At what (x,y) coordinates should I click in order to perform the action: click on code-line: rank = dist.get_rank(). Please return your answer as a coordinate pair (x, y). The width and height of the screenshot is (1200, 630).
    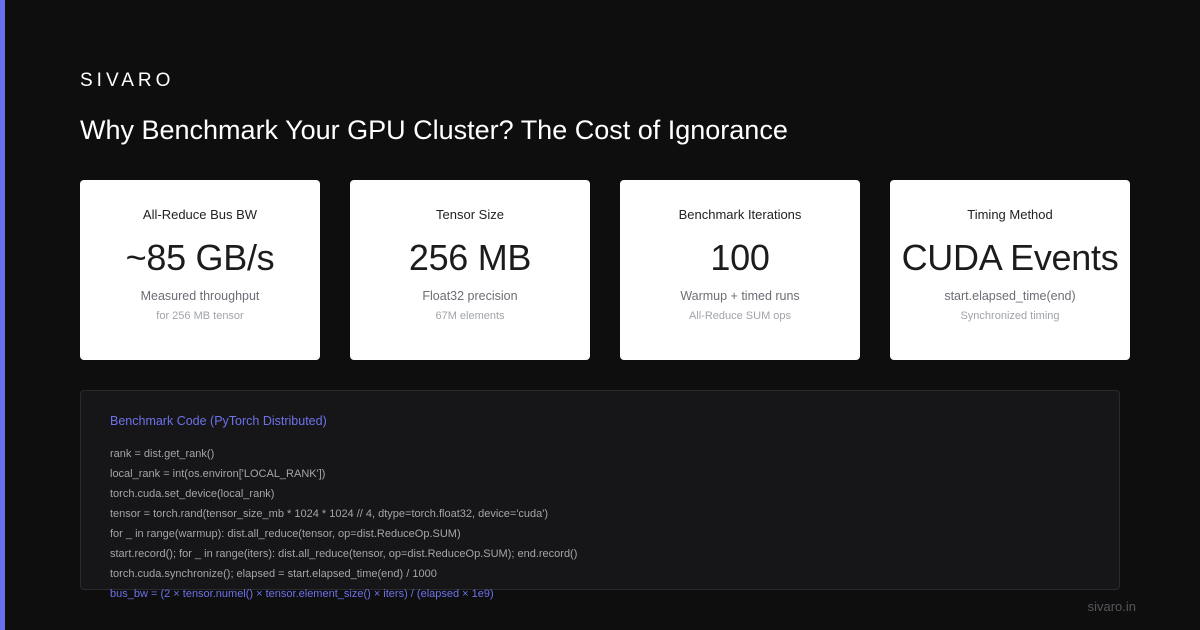
    Looking at the image, I should click on (162, 454).